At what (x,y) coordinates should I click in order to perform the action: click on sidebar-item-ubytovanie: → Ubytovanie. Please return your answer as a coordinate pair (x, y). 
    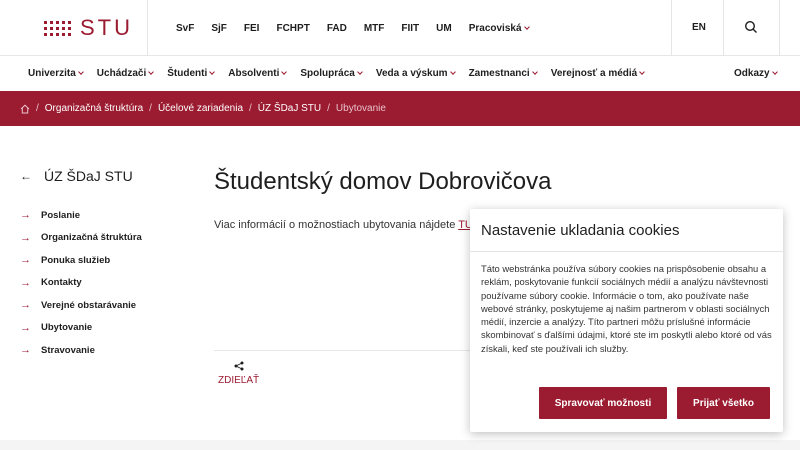
    Looking at the image, I should click on (81, 328).